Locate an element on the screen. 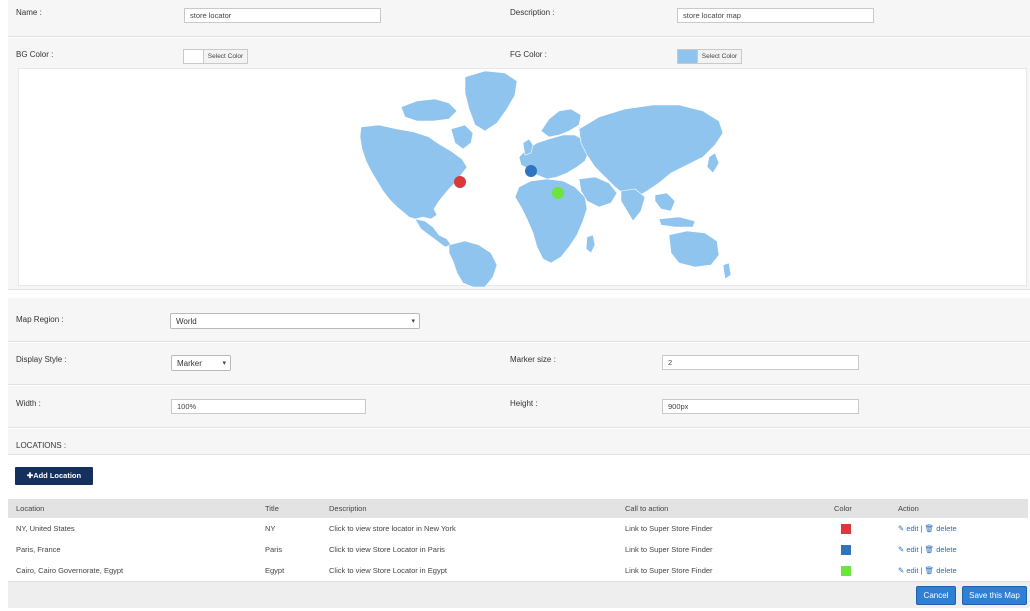 The width and height of the screenshot is (1030, 611). land-shapes is located at coordinates (545, 179).